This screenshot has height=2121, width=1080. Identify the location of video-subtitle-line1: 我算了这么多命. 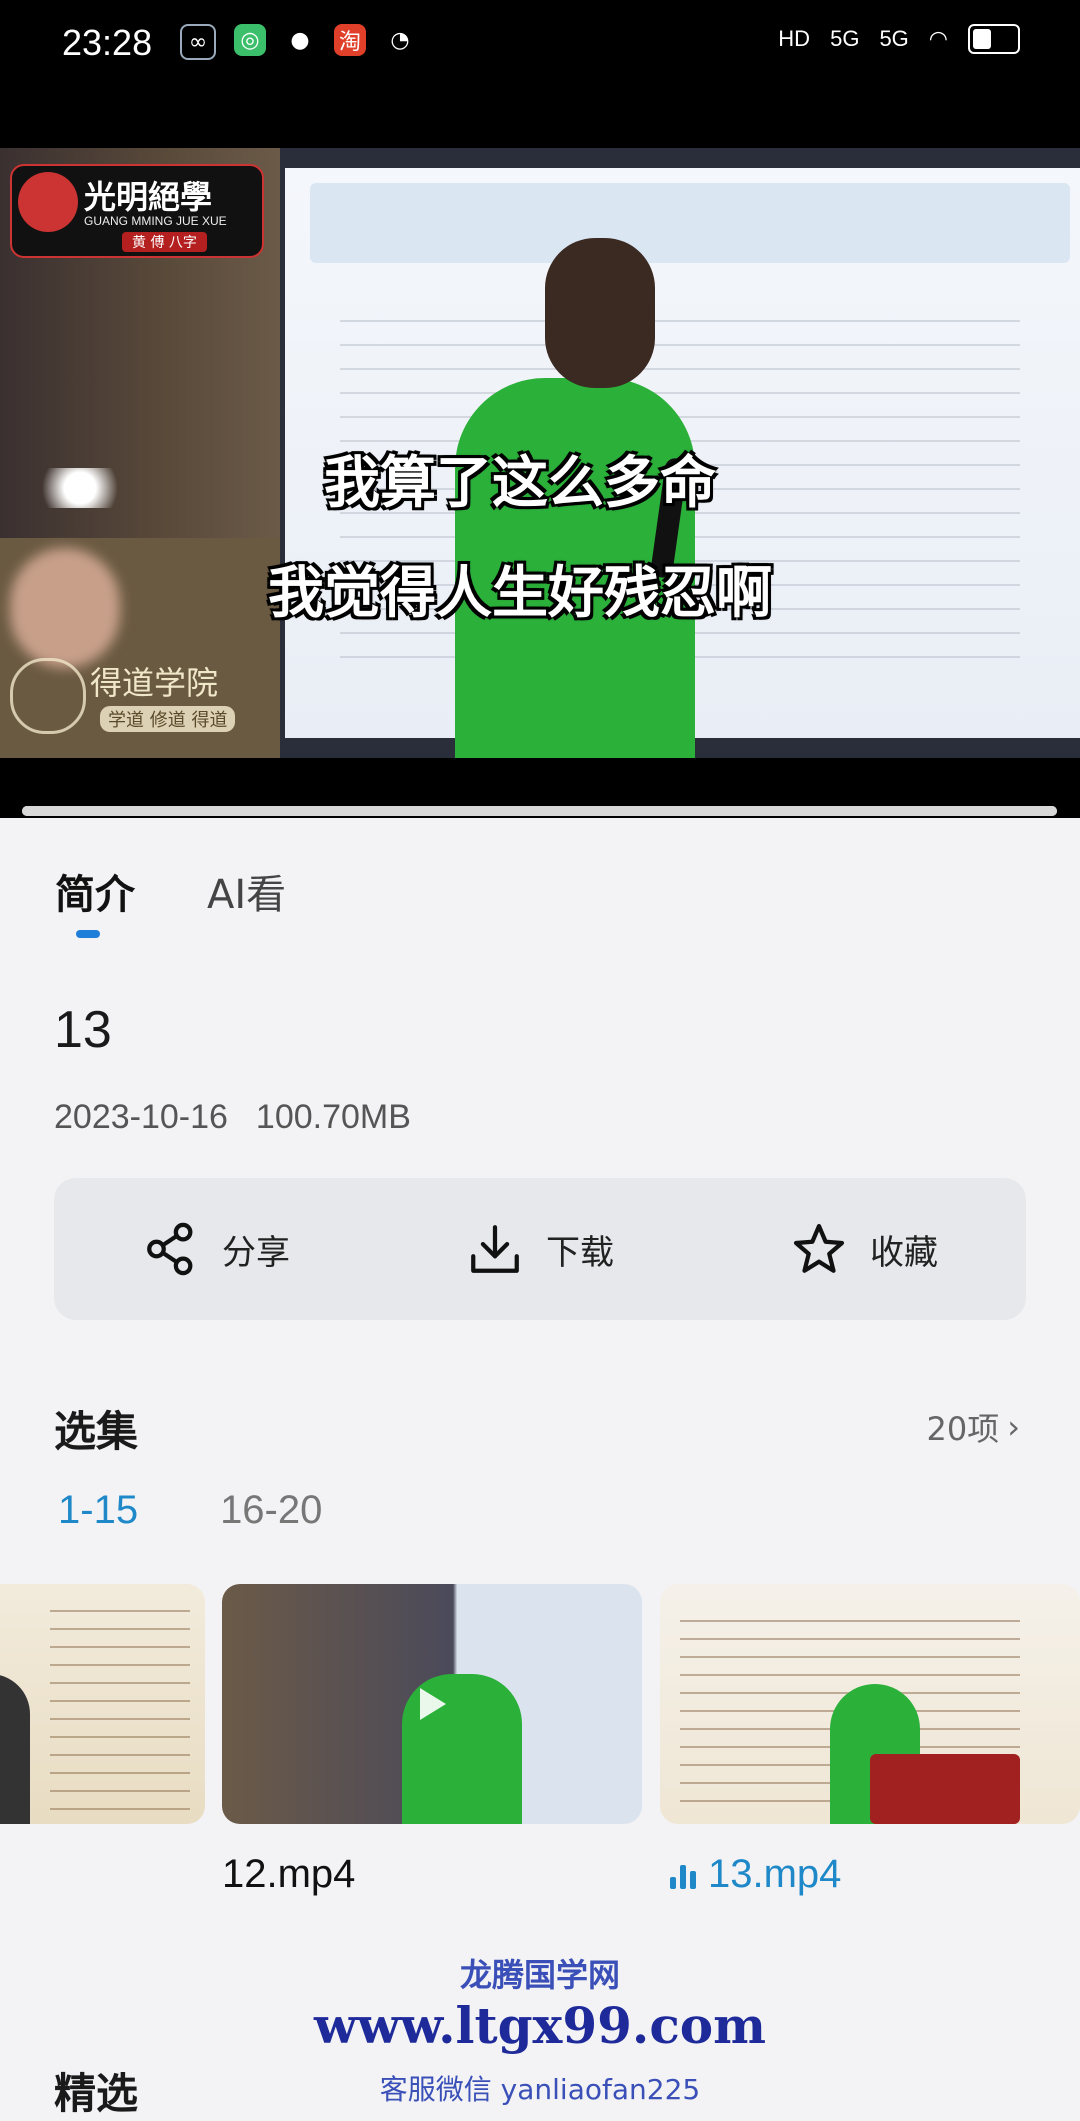
(520, 483).